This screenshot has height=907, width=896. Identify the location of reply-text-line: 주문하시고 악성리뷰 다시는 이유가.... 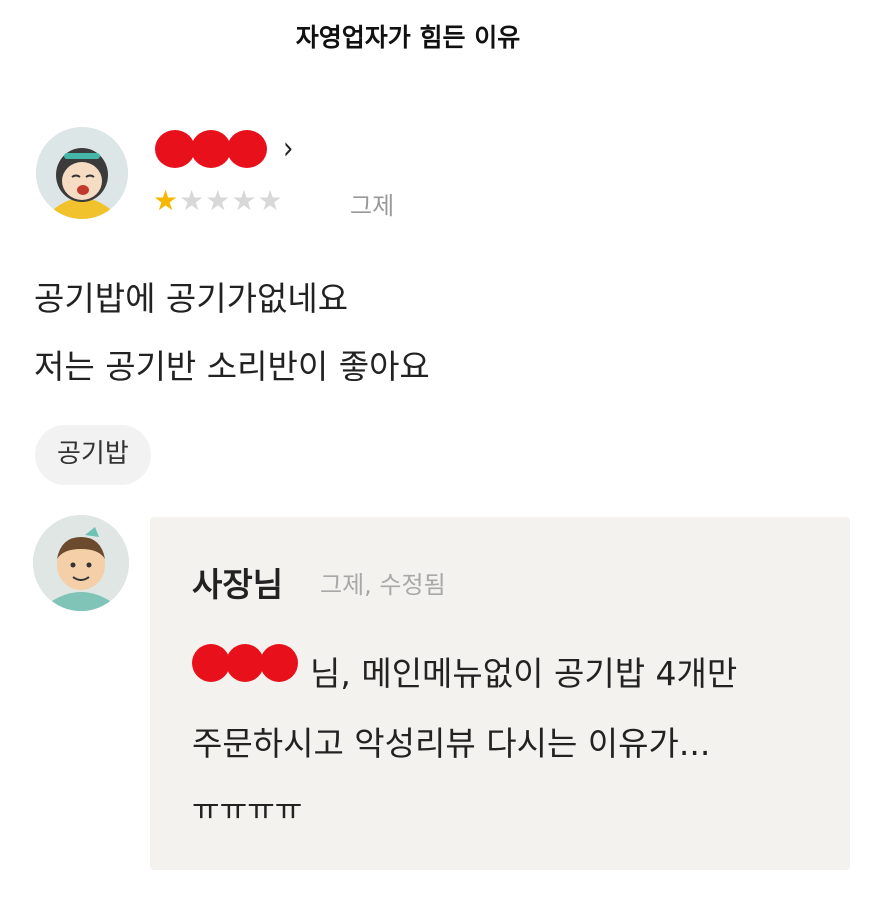
(451, 743).